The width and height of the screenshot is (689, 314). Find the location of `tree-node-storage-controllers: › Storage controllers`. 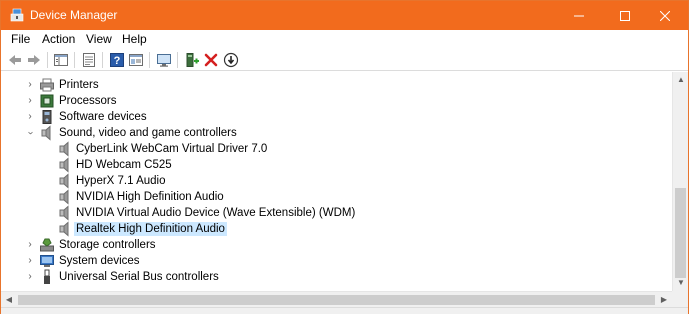

tree-node-storage-controllers: › Storage controllers is located at coordinates (336, 245).